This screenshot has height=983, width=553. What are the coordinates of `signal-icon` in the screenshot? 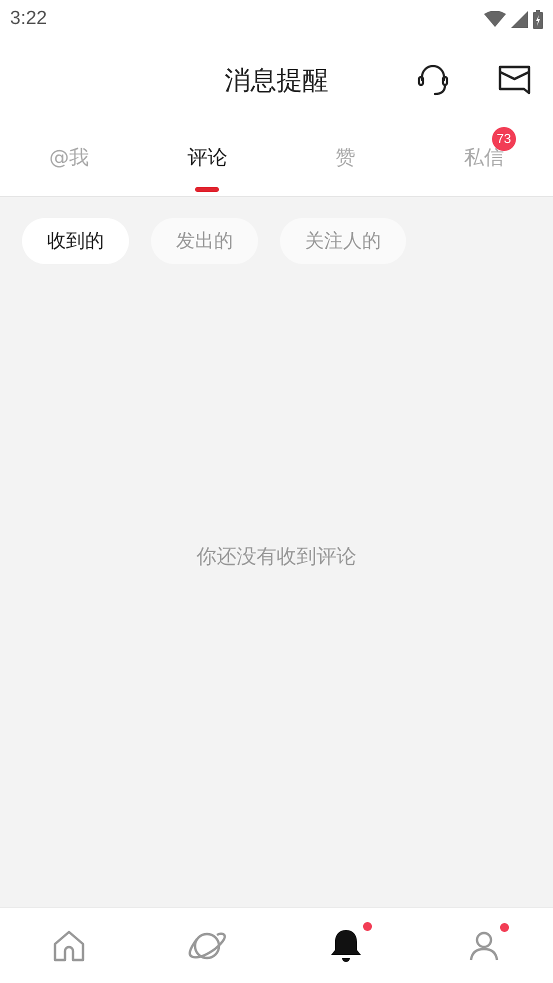 It's located at (519, 19).